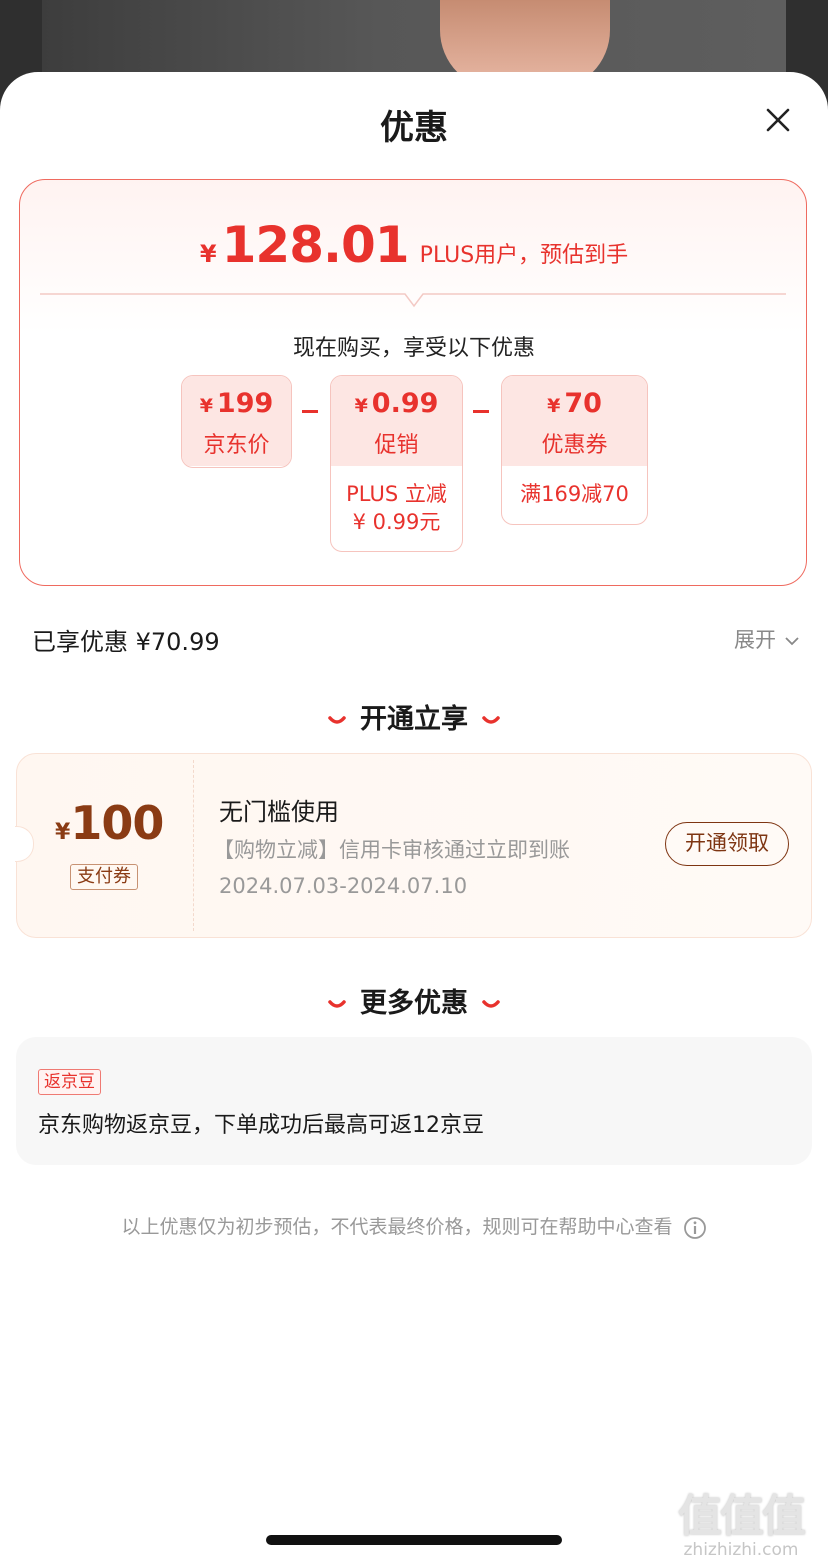  What do you see at coordinates (396, 463) in the screenshot?
I see `promotion-box: ¥0.99 促销 PLUS 立减 ¥ 0.99元` at bounding box center [396, 463].